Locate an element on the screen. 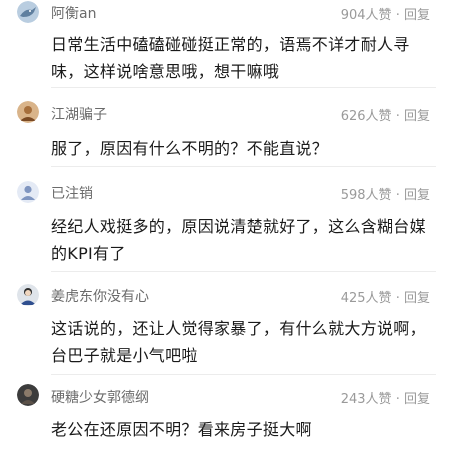 This screenshot has width=450, height=462. comment-meta: 425人赞 · 回复 is located at coordinates (385, 296).